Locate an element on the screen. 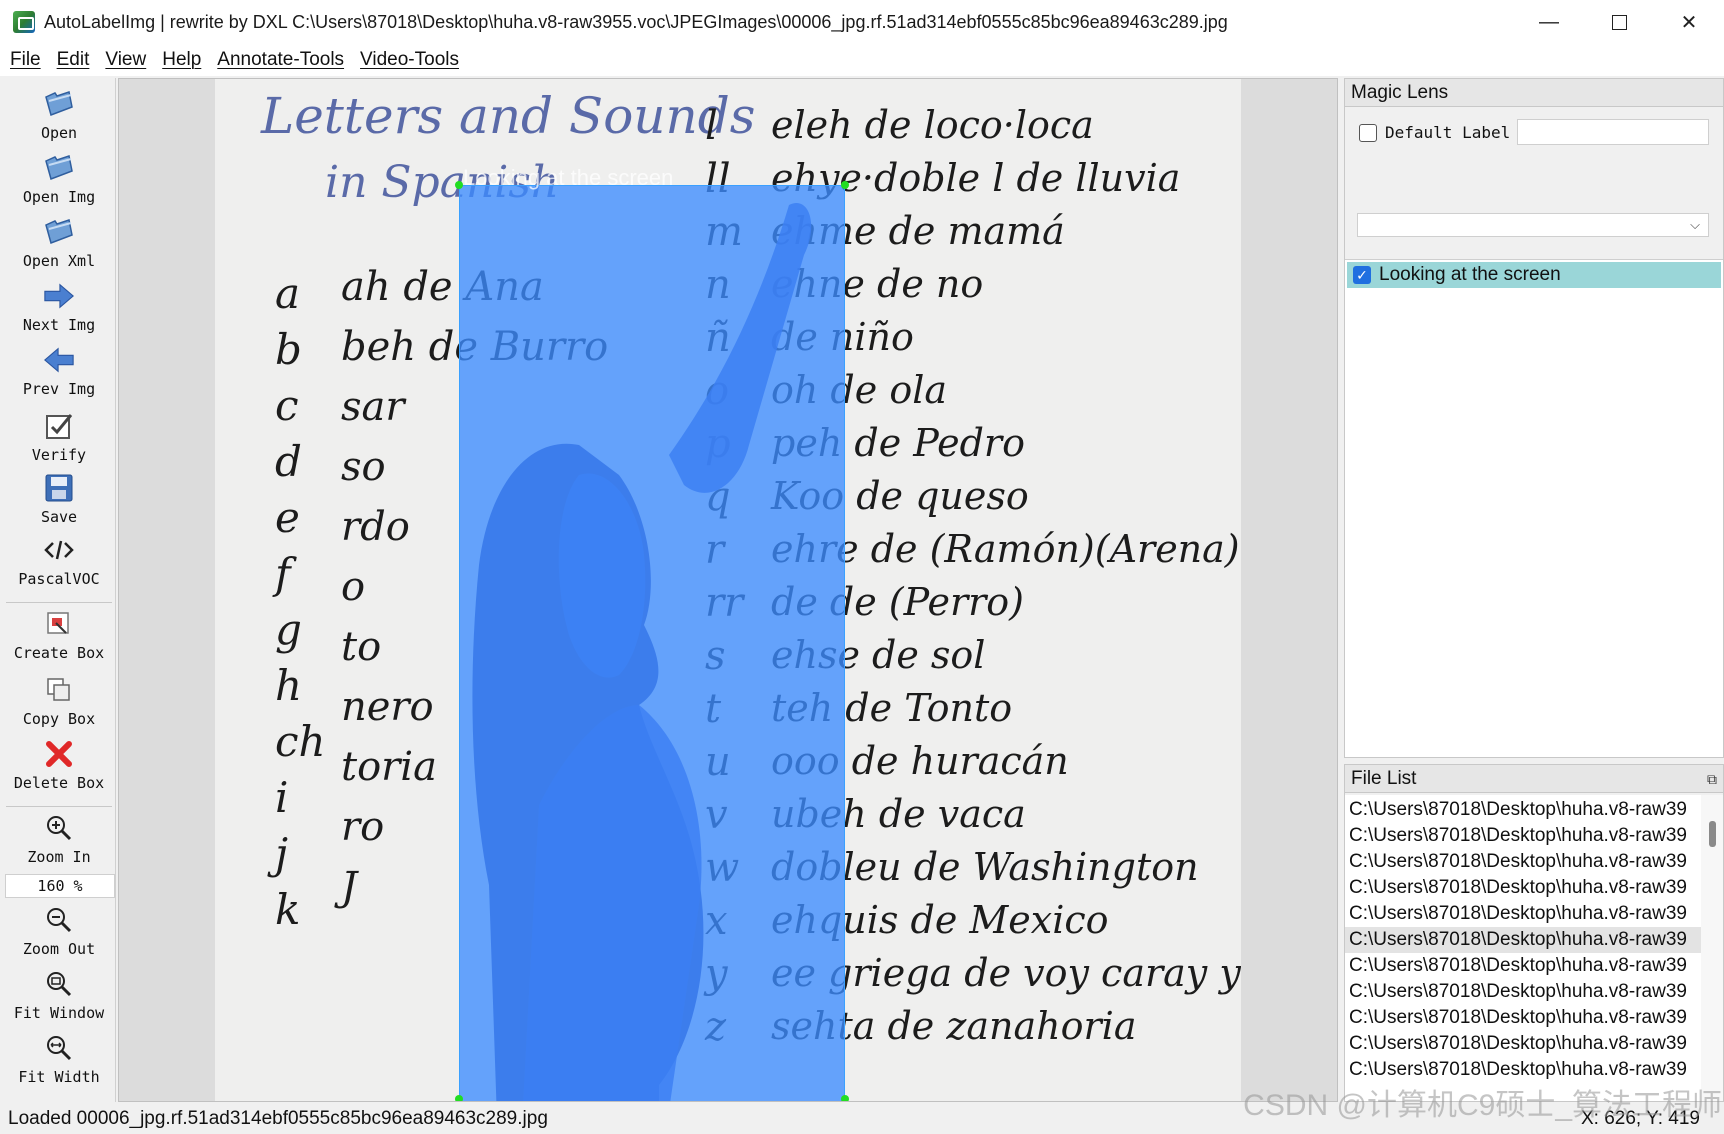 Image resolution: width=1724 pixels, height=1134 pixels. prev-img-button: Prev Img is located at coordinates (59, 371).